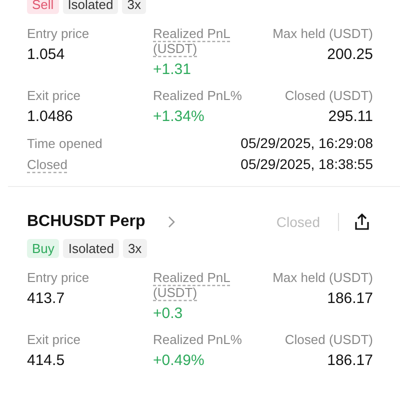  Describe the element at coordinates (171, 222) in the screenshot. I see `chevron-right-icon` at that location.